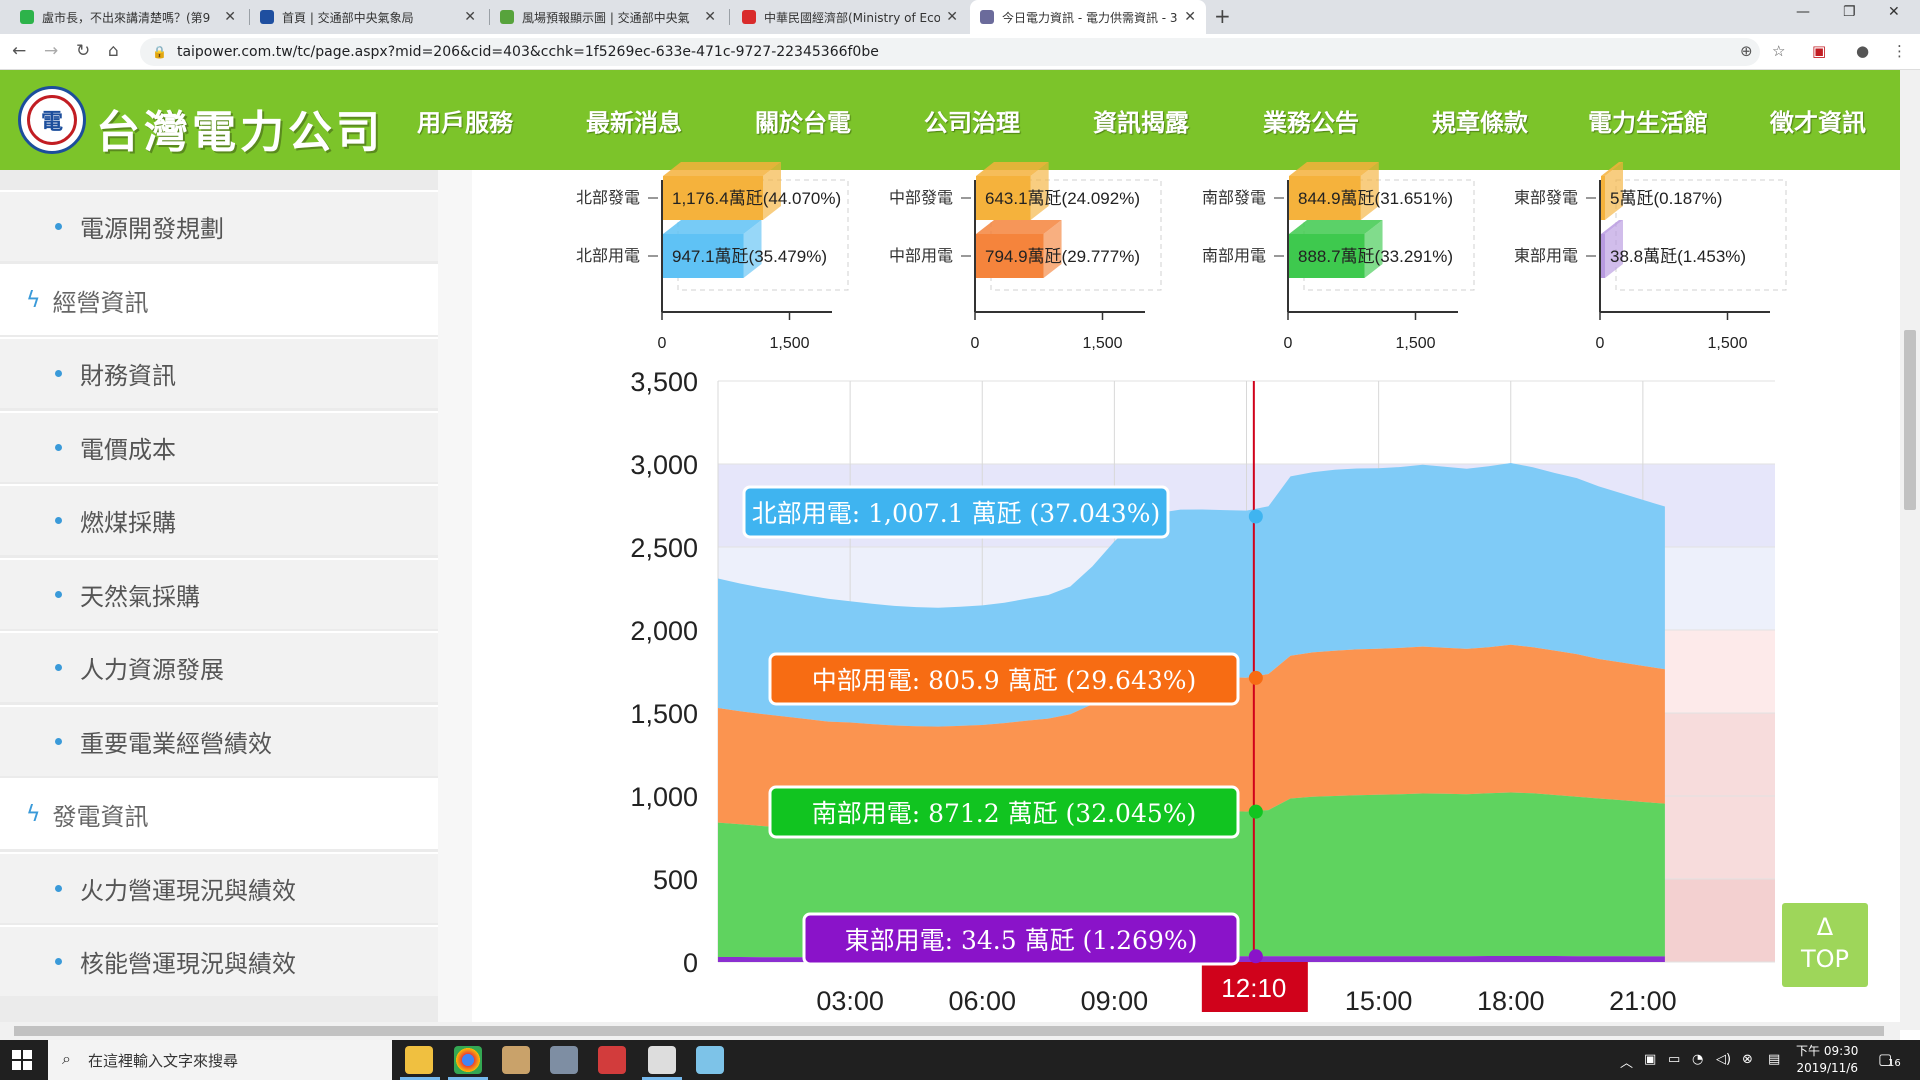 This screenshot has width=1920, height=1080. I want to click on battery-icon: ▭, so click(1674, 1059).